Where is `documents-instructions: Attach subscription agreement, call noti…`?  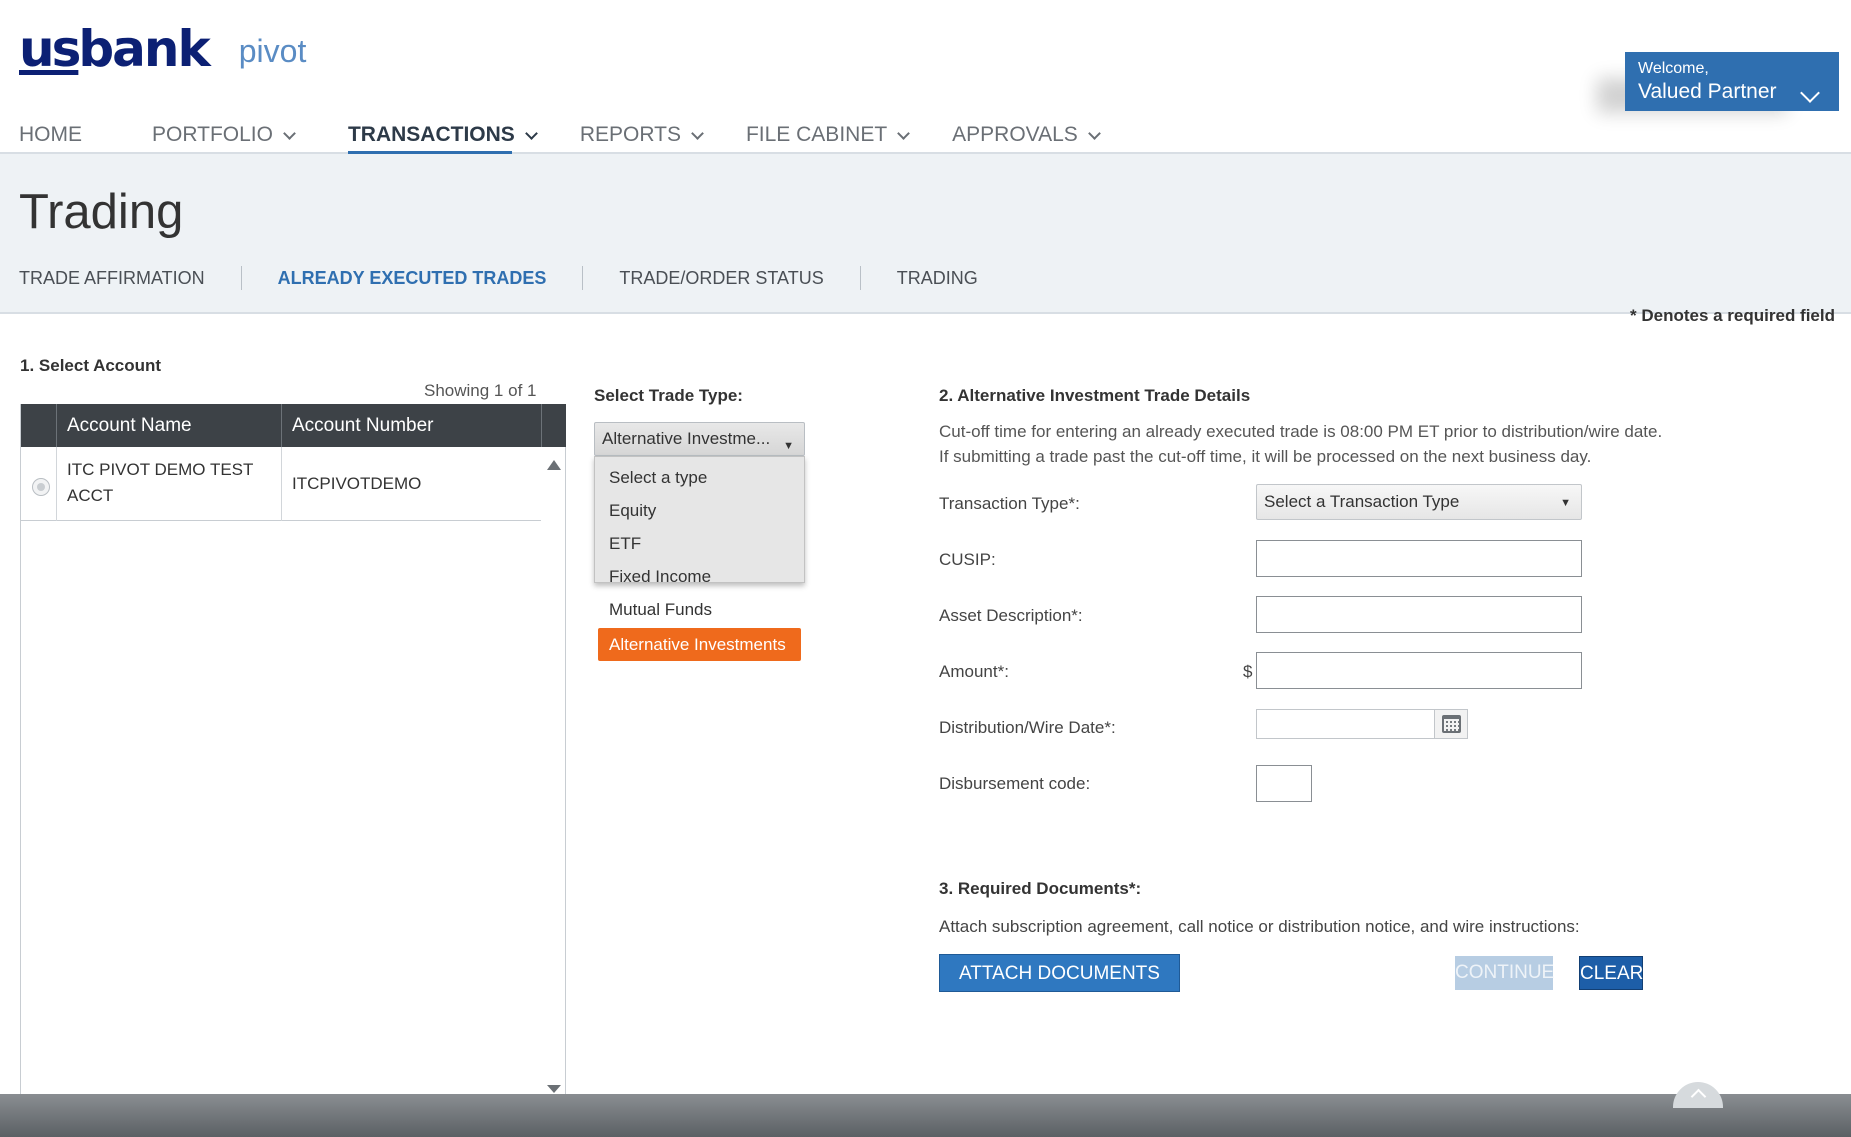
documents-instructions: Attach subscription agreement, call noti… is located at coordinates (1259, 926).